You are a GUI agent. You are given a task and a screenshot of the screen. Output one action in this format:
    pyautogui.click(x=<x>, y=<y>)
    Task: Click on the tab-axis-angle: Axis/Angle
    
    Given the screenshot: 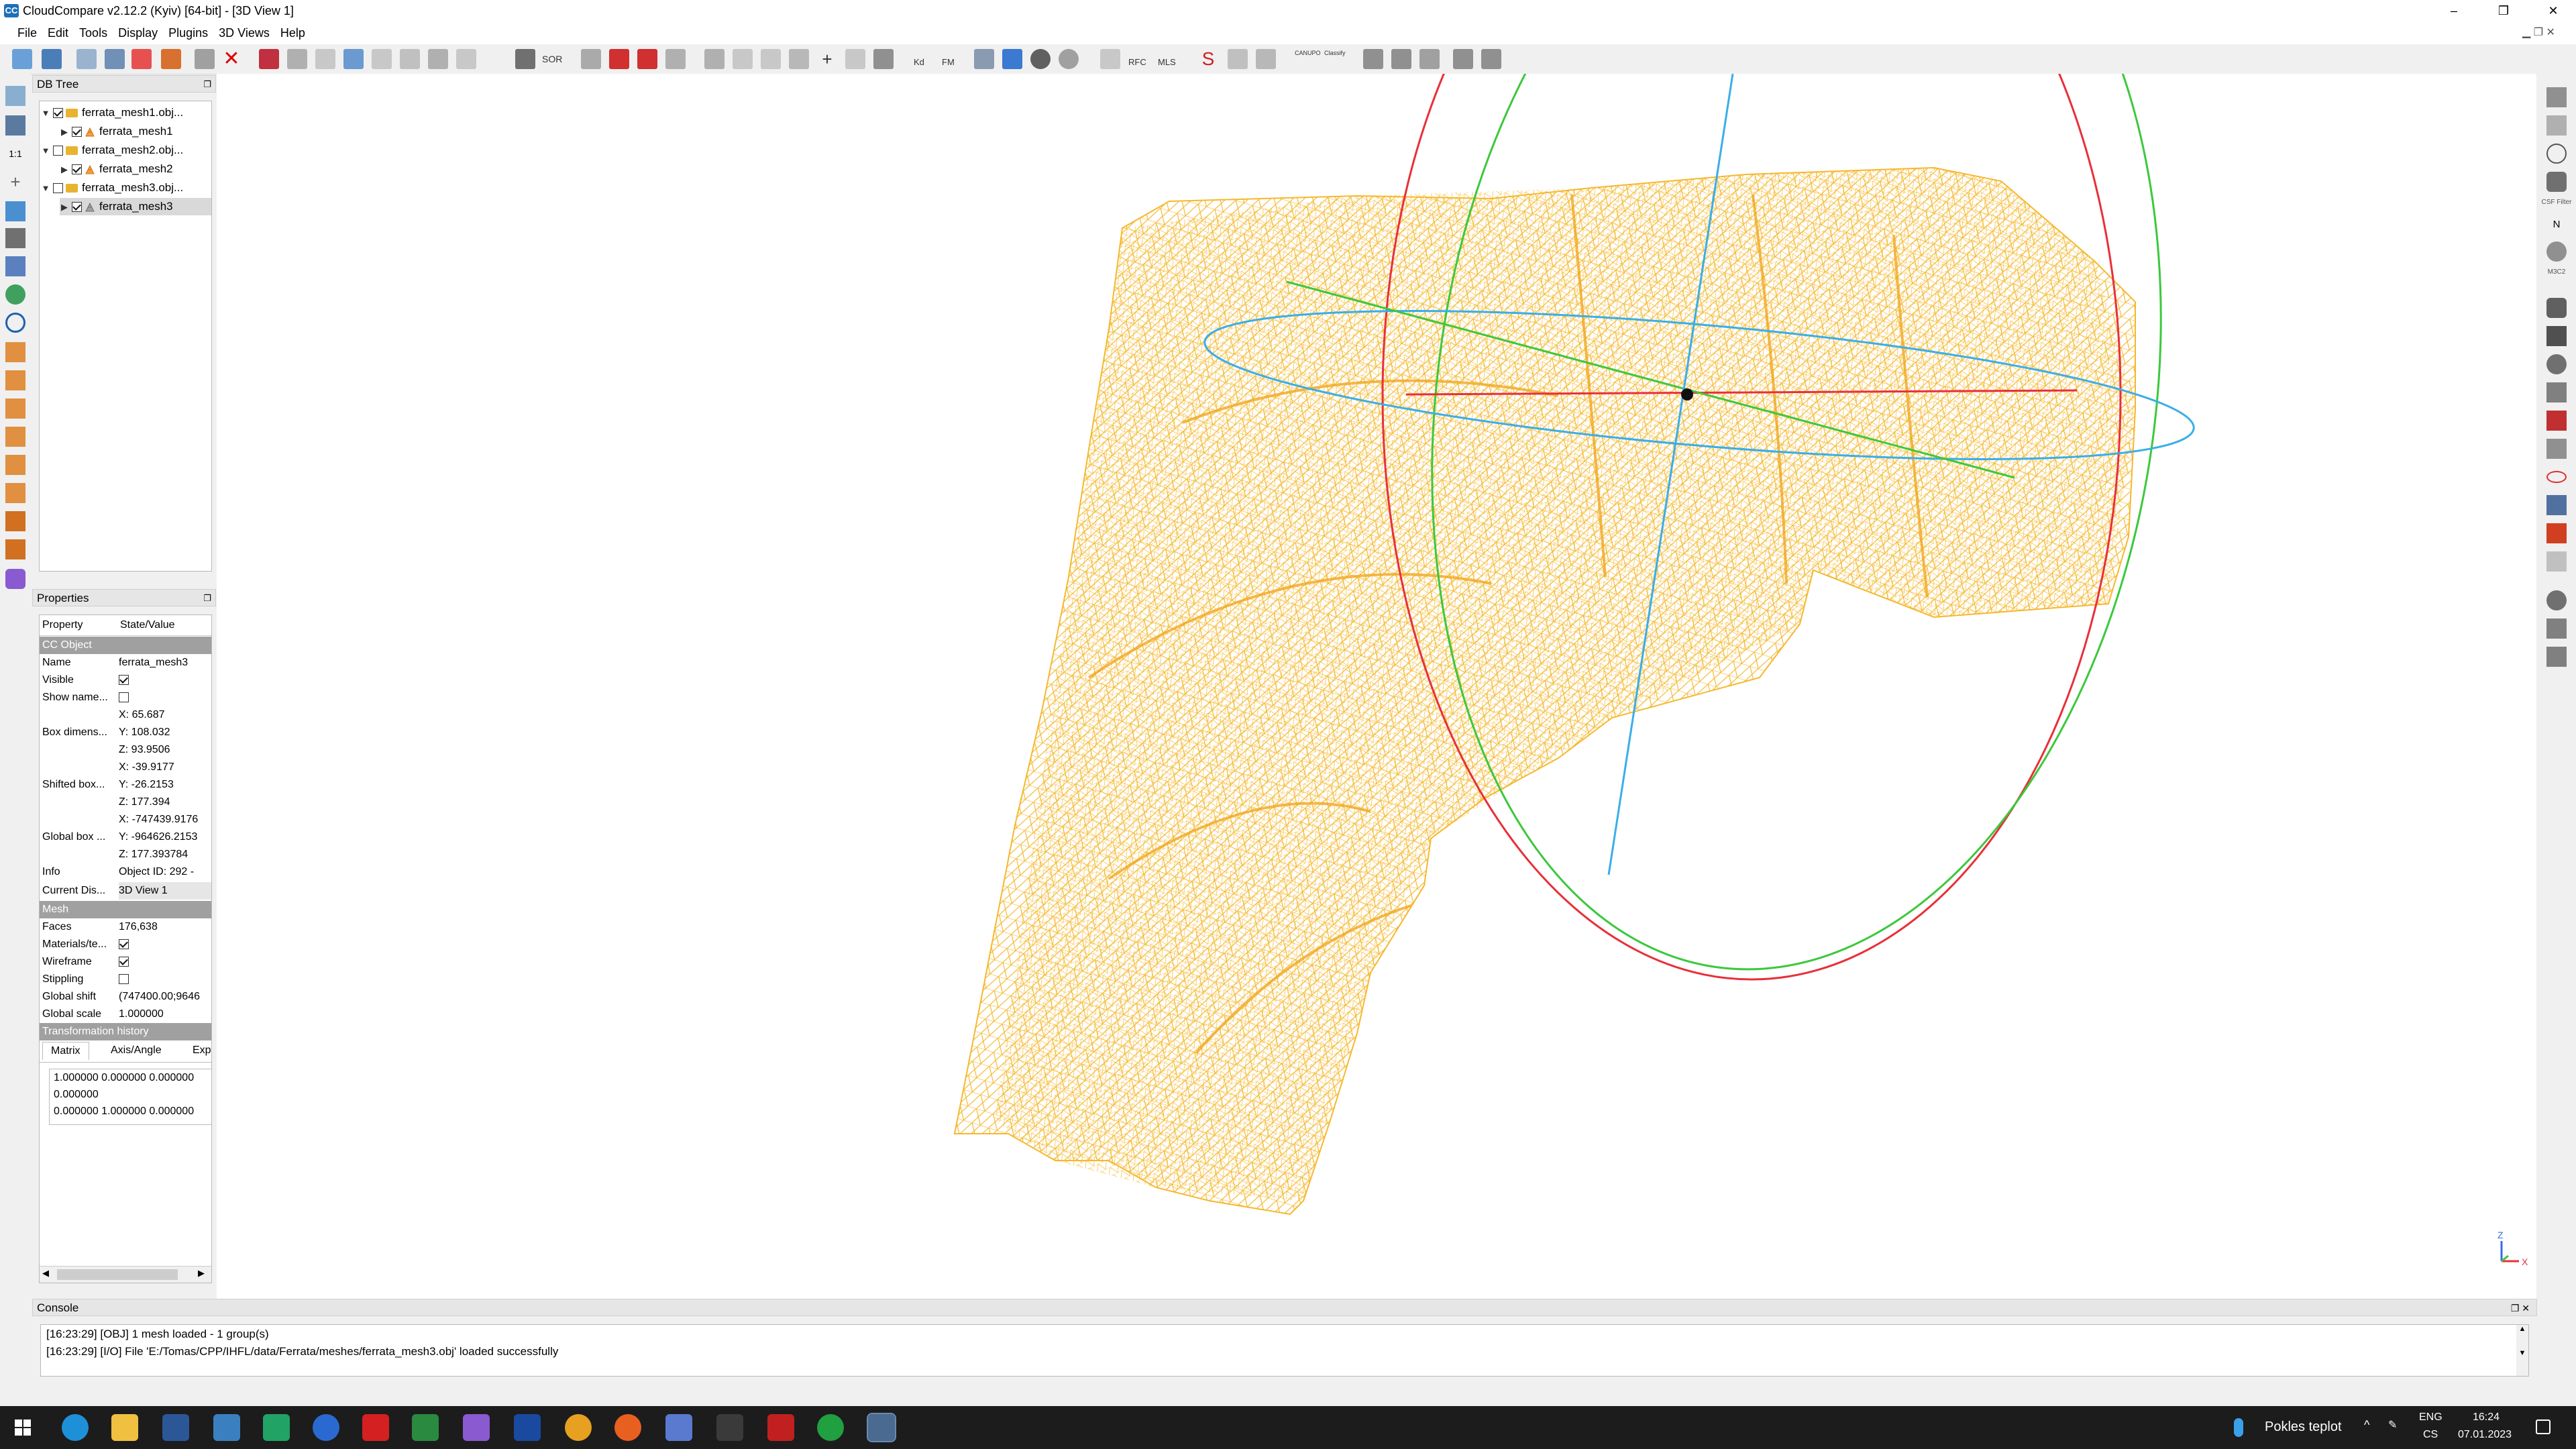 What is the action you would take?
    pyautogui.click(x=136, y=1050)
    